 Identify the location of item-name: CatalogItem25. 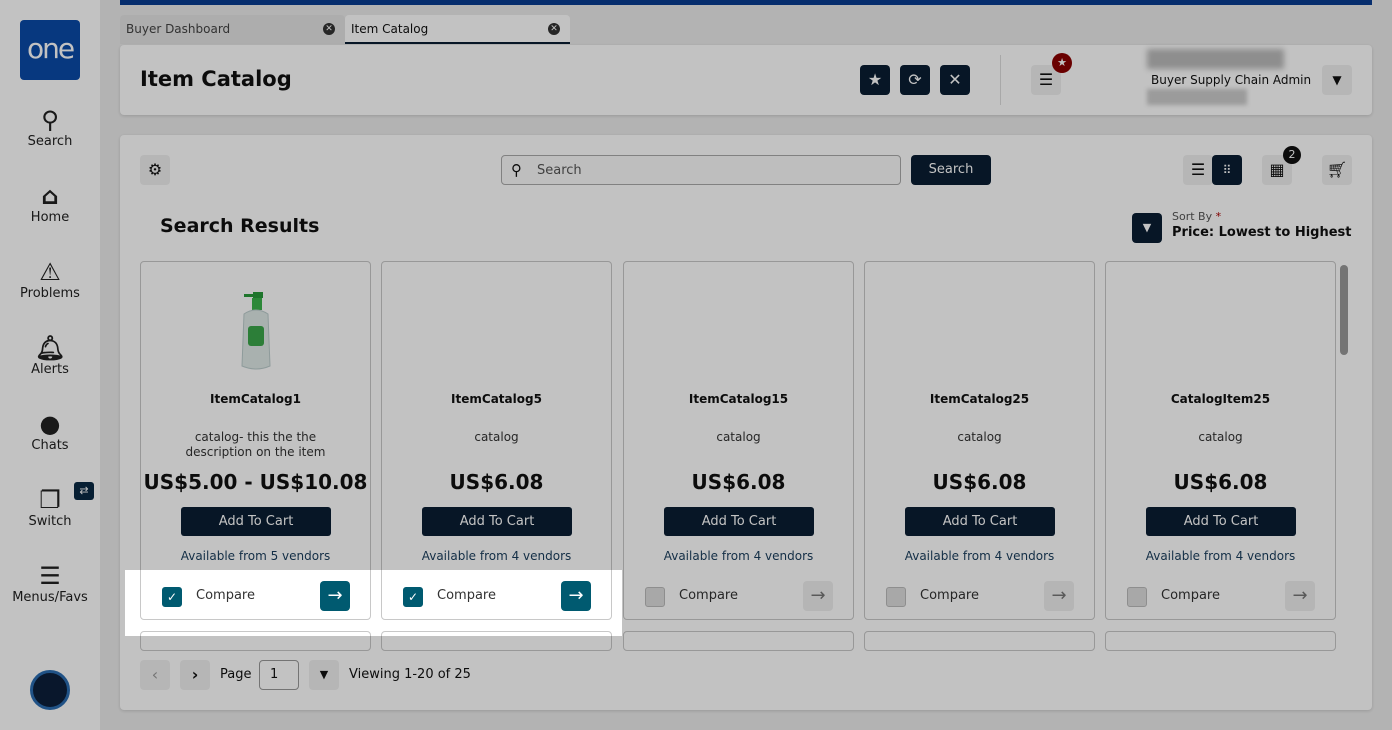
(1220, 399).